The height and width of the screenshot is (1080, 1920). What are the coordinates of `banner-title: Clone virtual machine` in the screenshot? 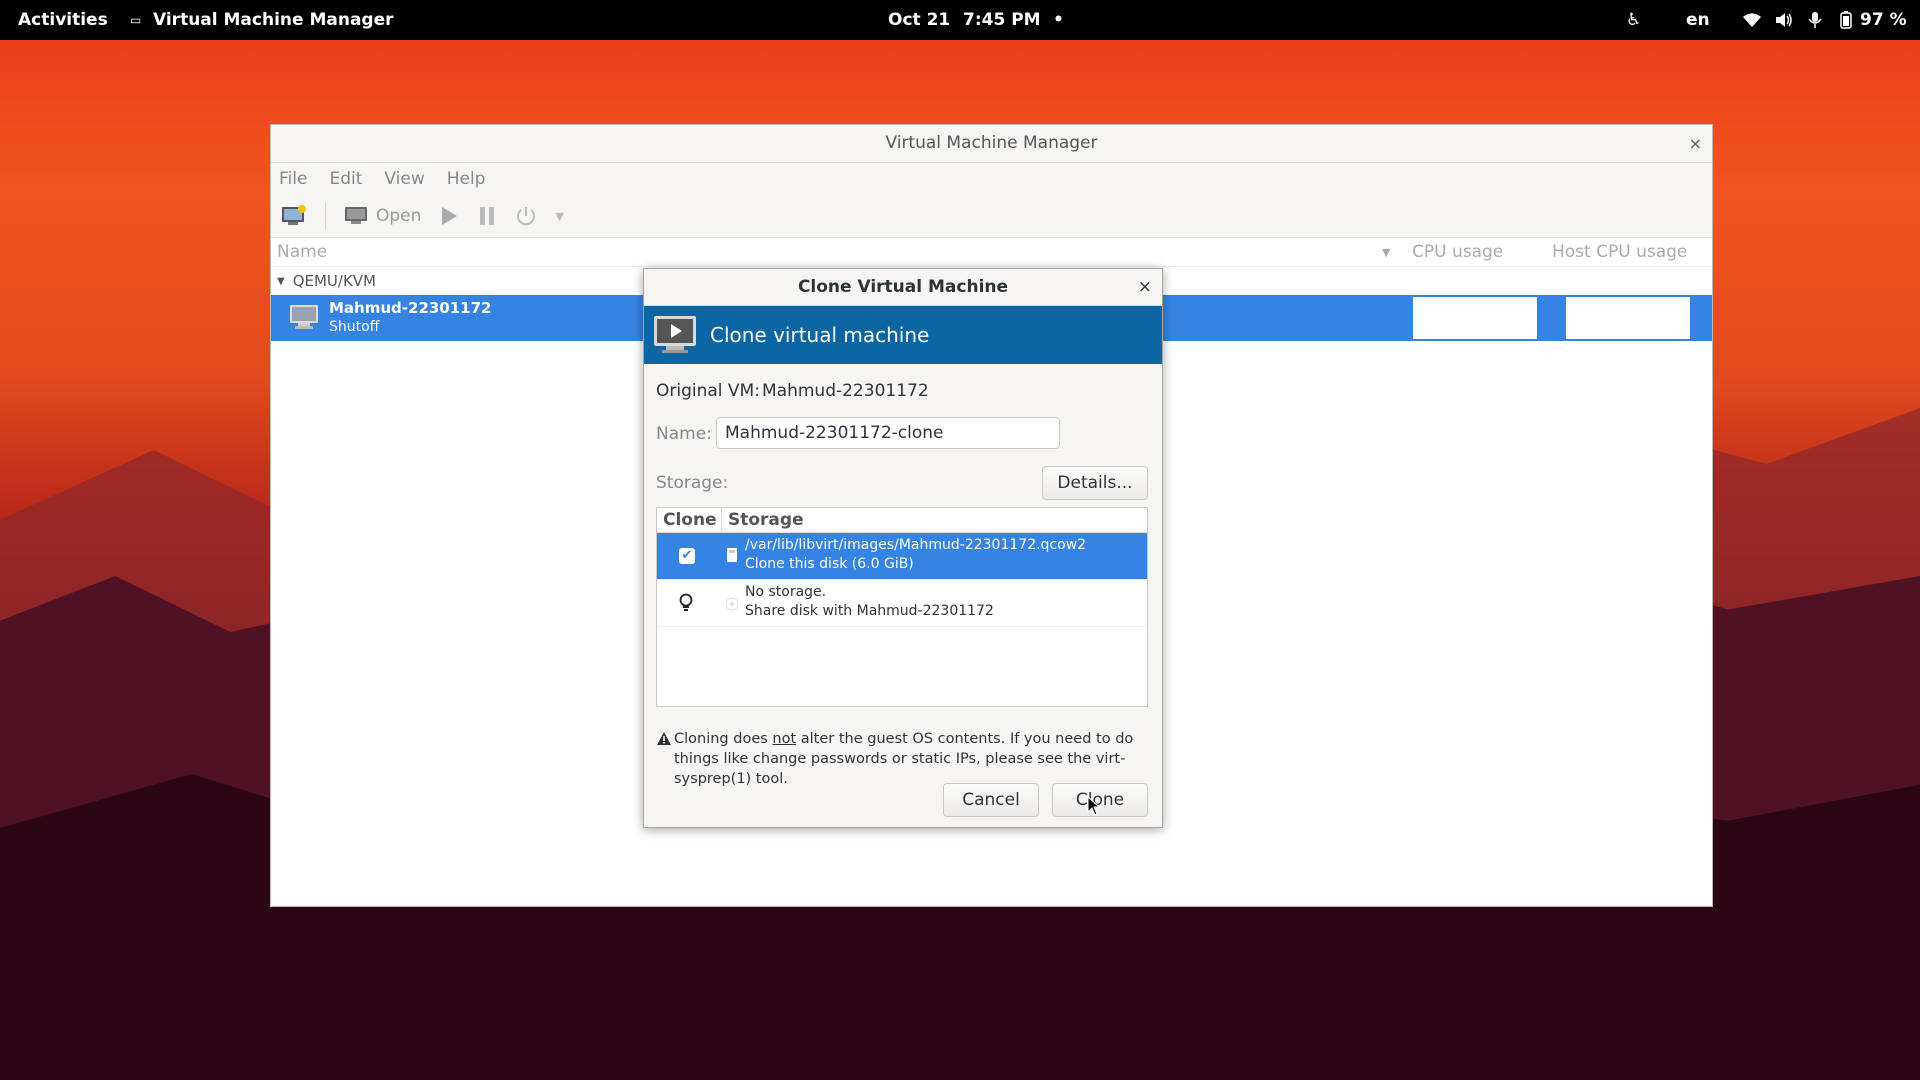 It's located at (820, 335).